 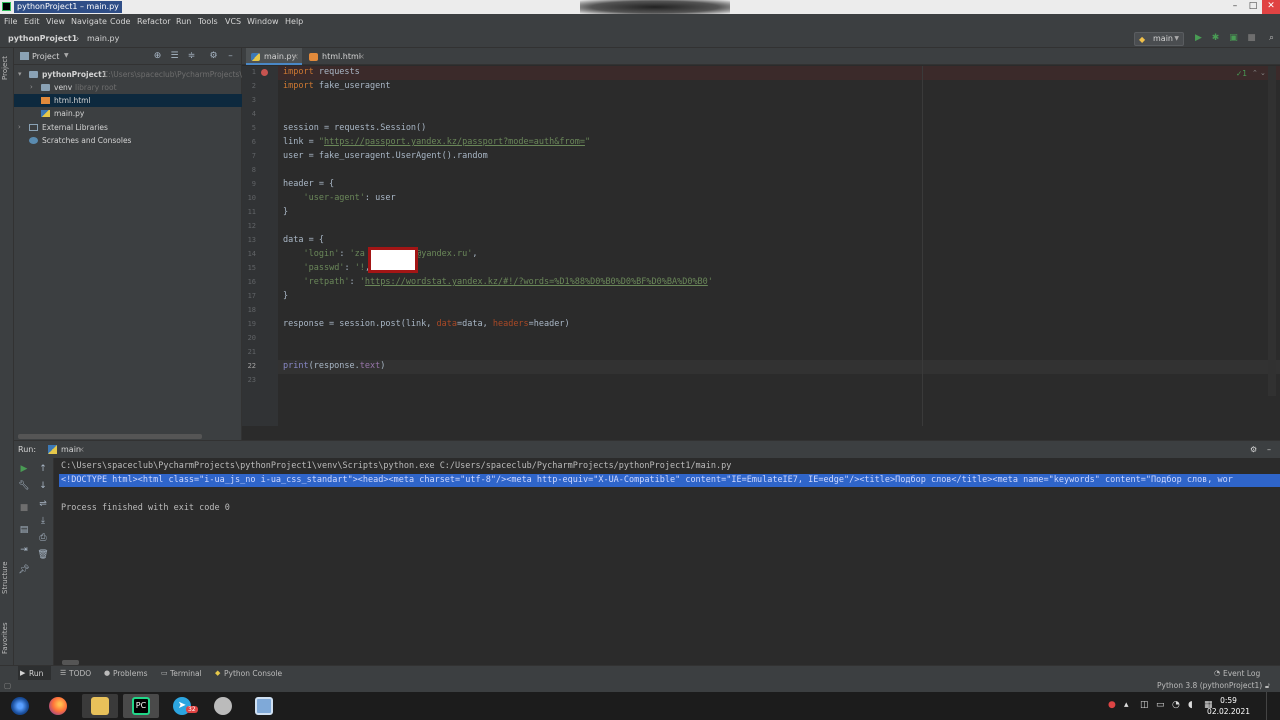 What do you see at coordinates (264, 706) in the screenshot?
I see `taskbar-window` at bounding box center [264, 706].